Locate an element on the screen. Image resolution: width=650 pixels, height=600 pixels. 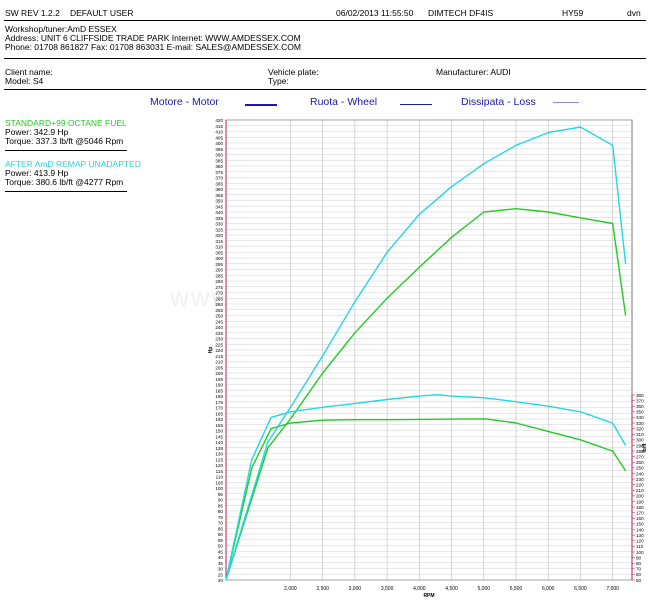
y-left-tick-label: 65 is located at coordinates (221, 528).